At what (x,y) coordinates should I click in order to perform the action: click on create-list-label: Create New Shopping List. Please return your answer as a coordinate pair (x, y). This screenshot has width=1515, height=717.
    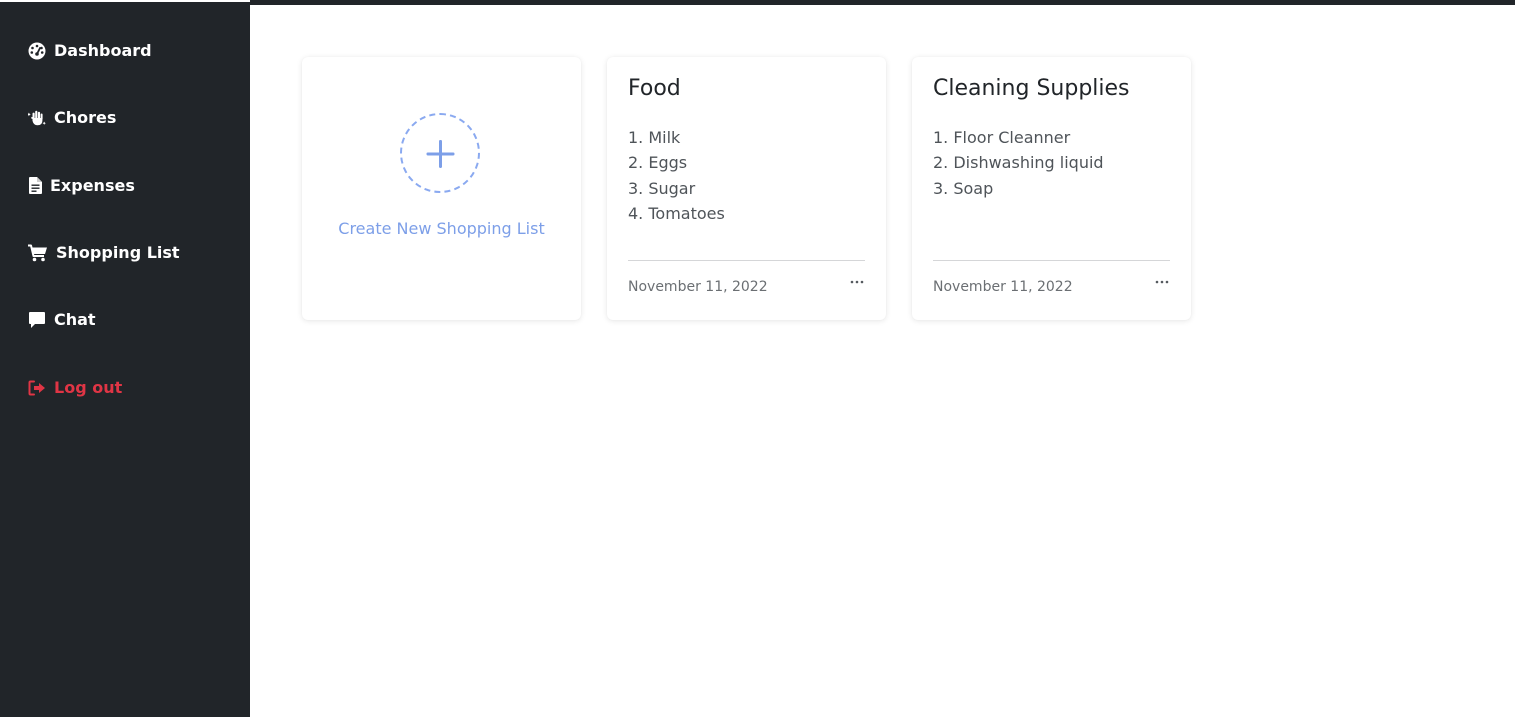
    Looking at the image, I should click on (441, 228).